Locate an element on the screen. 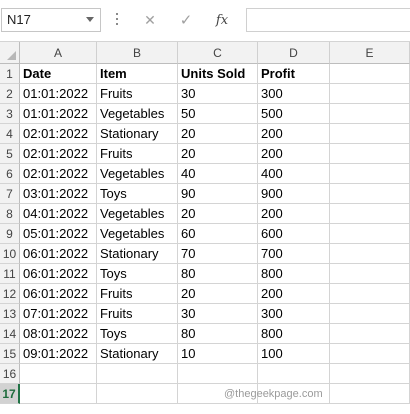 The image size is (410, 414). cell-c2: 30 is located at coordinates (218, 94).